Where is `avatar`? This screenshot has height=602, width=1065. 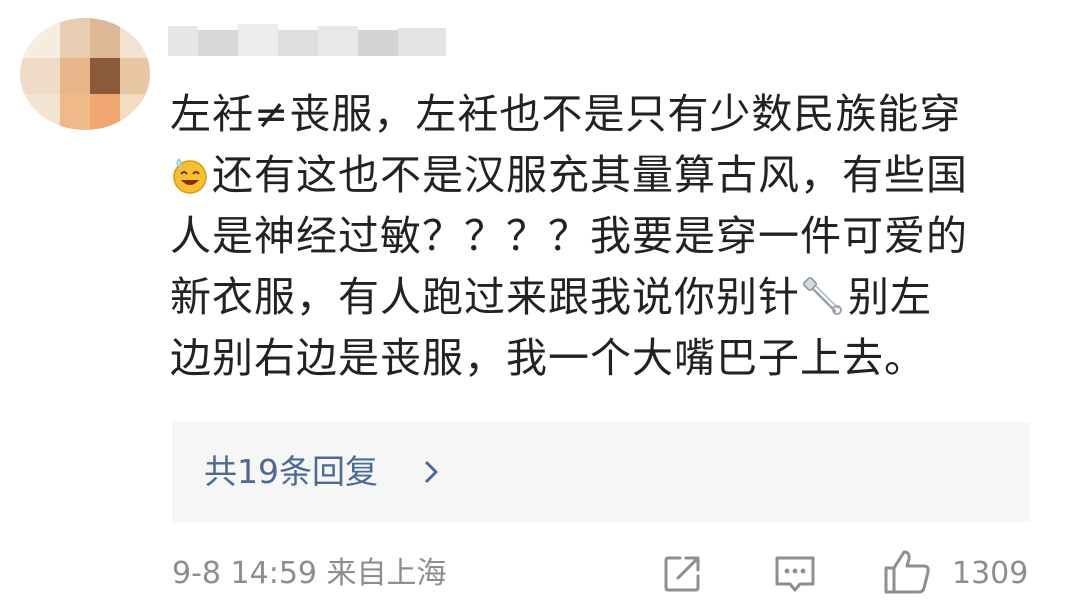
avatar is located at coordinates (85, 74).